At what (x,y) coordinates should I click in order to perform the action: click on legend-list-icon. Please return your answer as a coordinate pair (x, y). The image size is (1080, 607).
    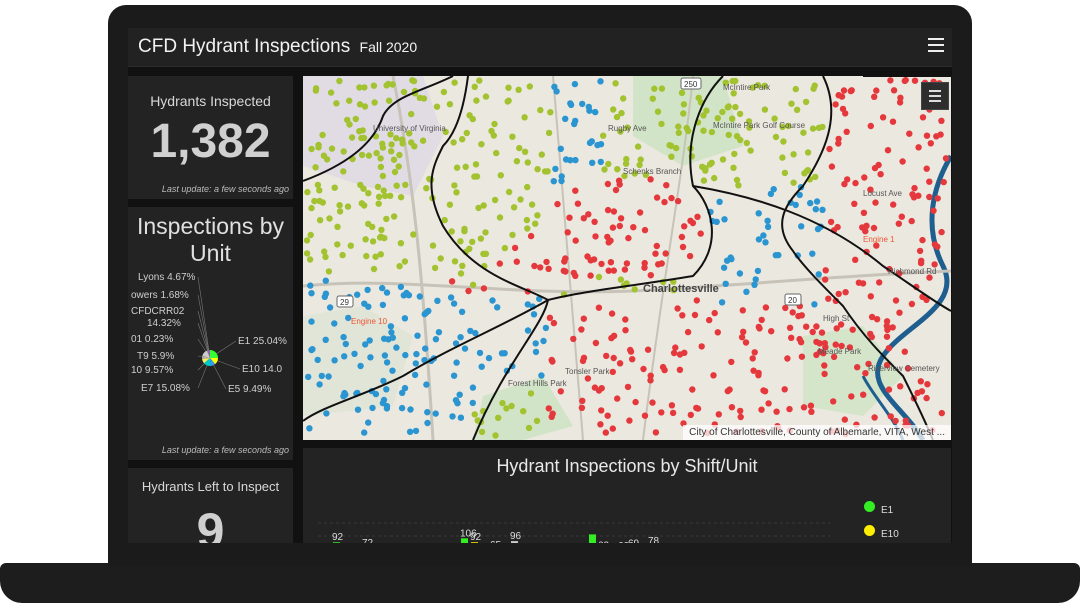
    Looking at the image, I should click on (935, 96).